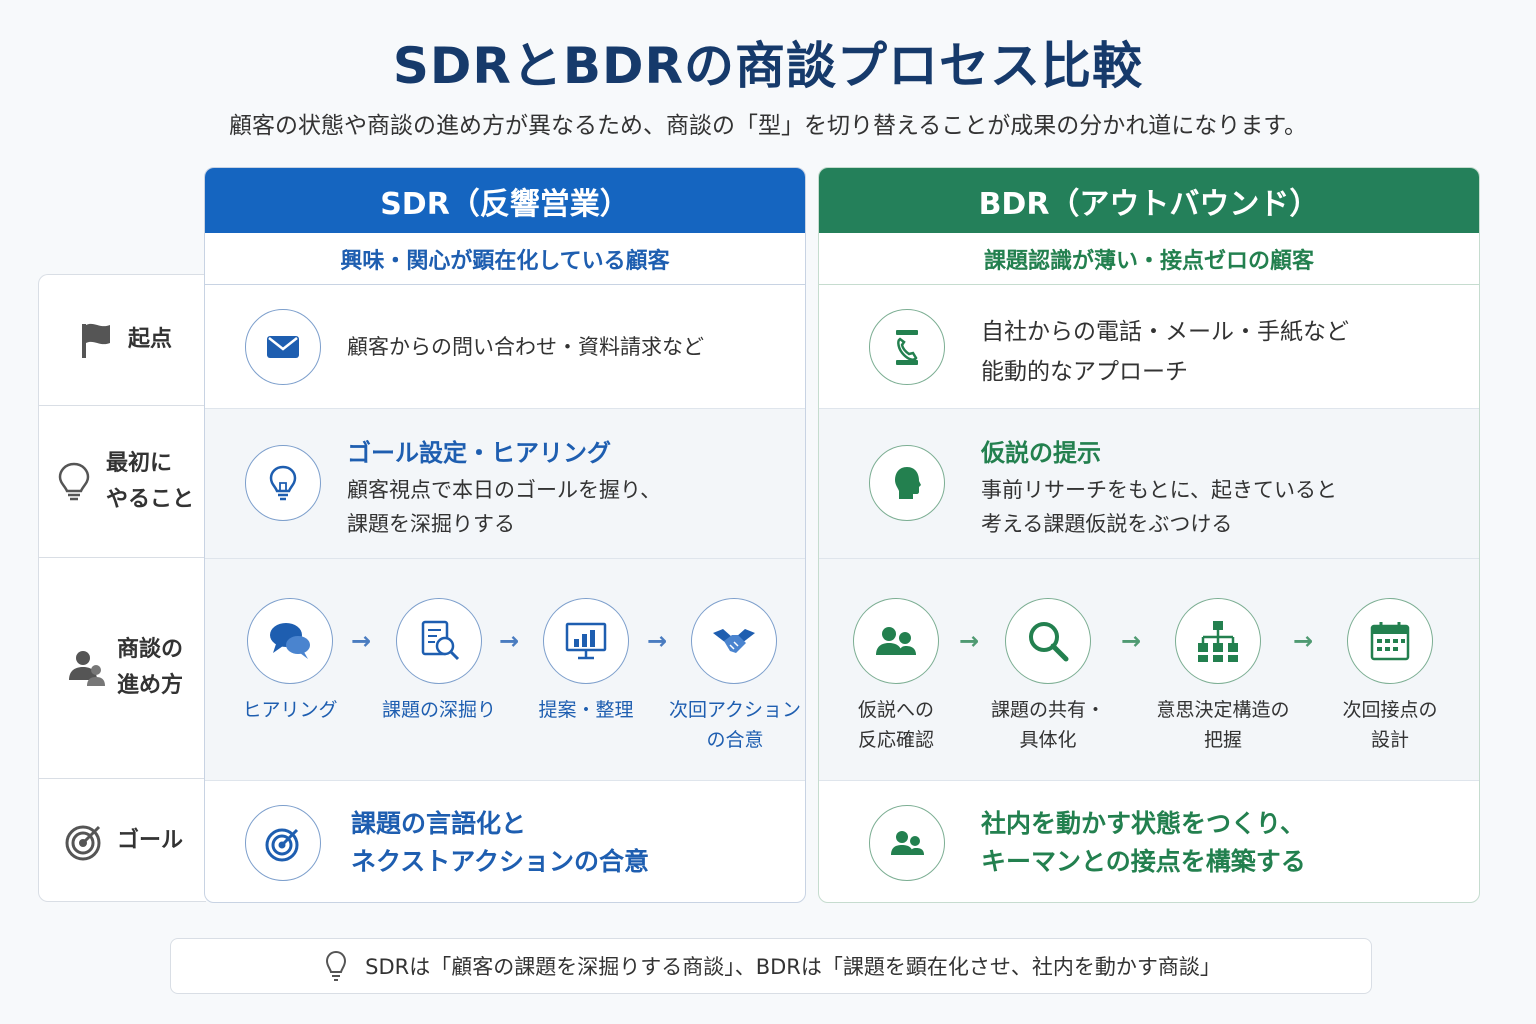 The image size is (1536, 1024). Describe the element at coordinates (969, 641) in the screenshot. I see `bdr-arrow-1: →` at that location.